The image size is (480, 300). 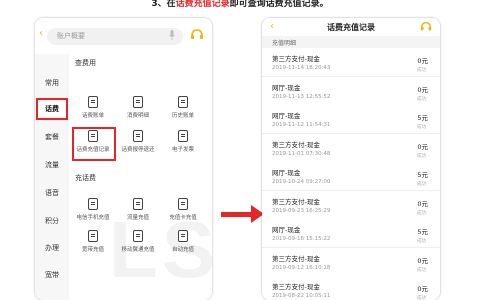 What do you see at coordinates (71, 36) in the screenshot?
I see `search-placeholder: 账户概要` at bounding box center [71, 36].